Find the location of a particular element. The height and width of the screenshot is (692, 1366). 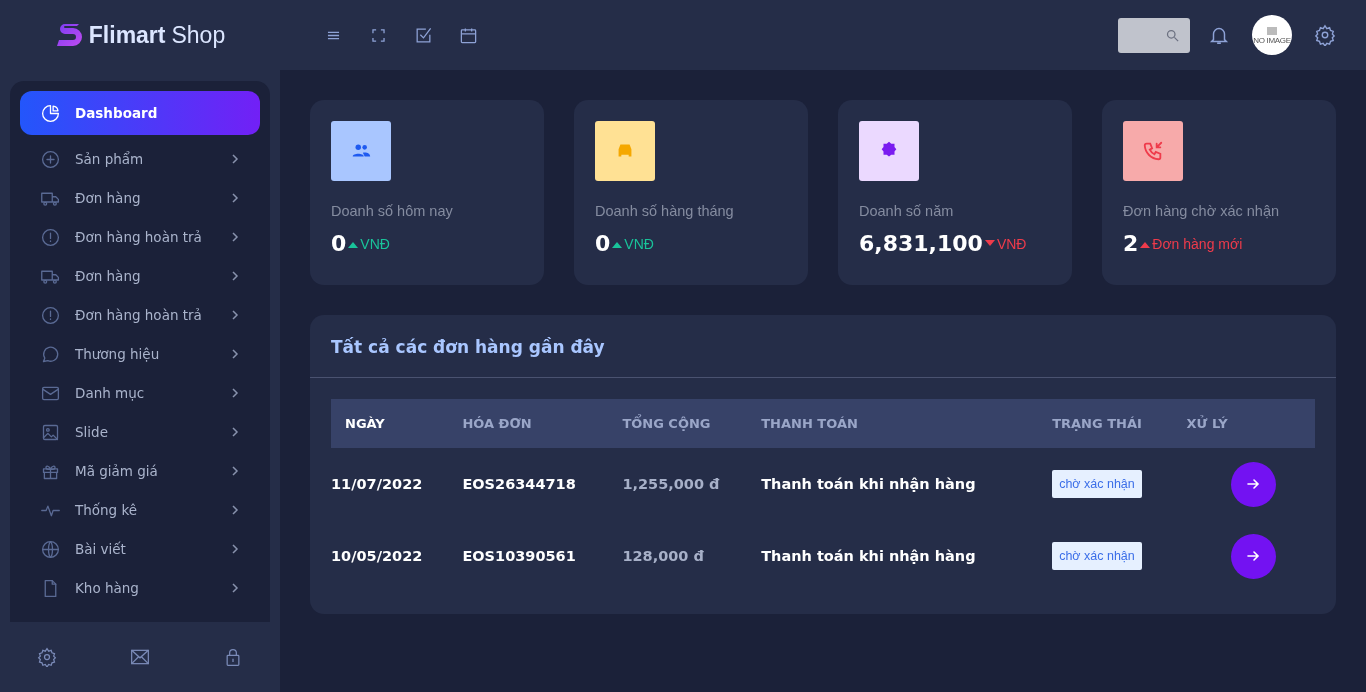

date-cell: 11/07/2022 is located at coordinates (397, 484).